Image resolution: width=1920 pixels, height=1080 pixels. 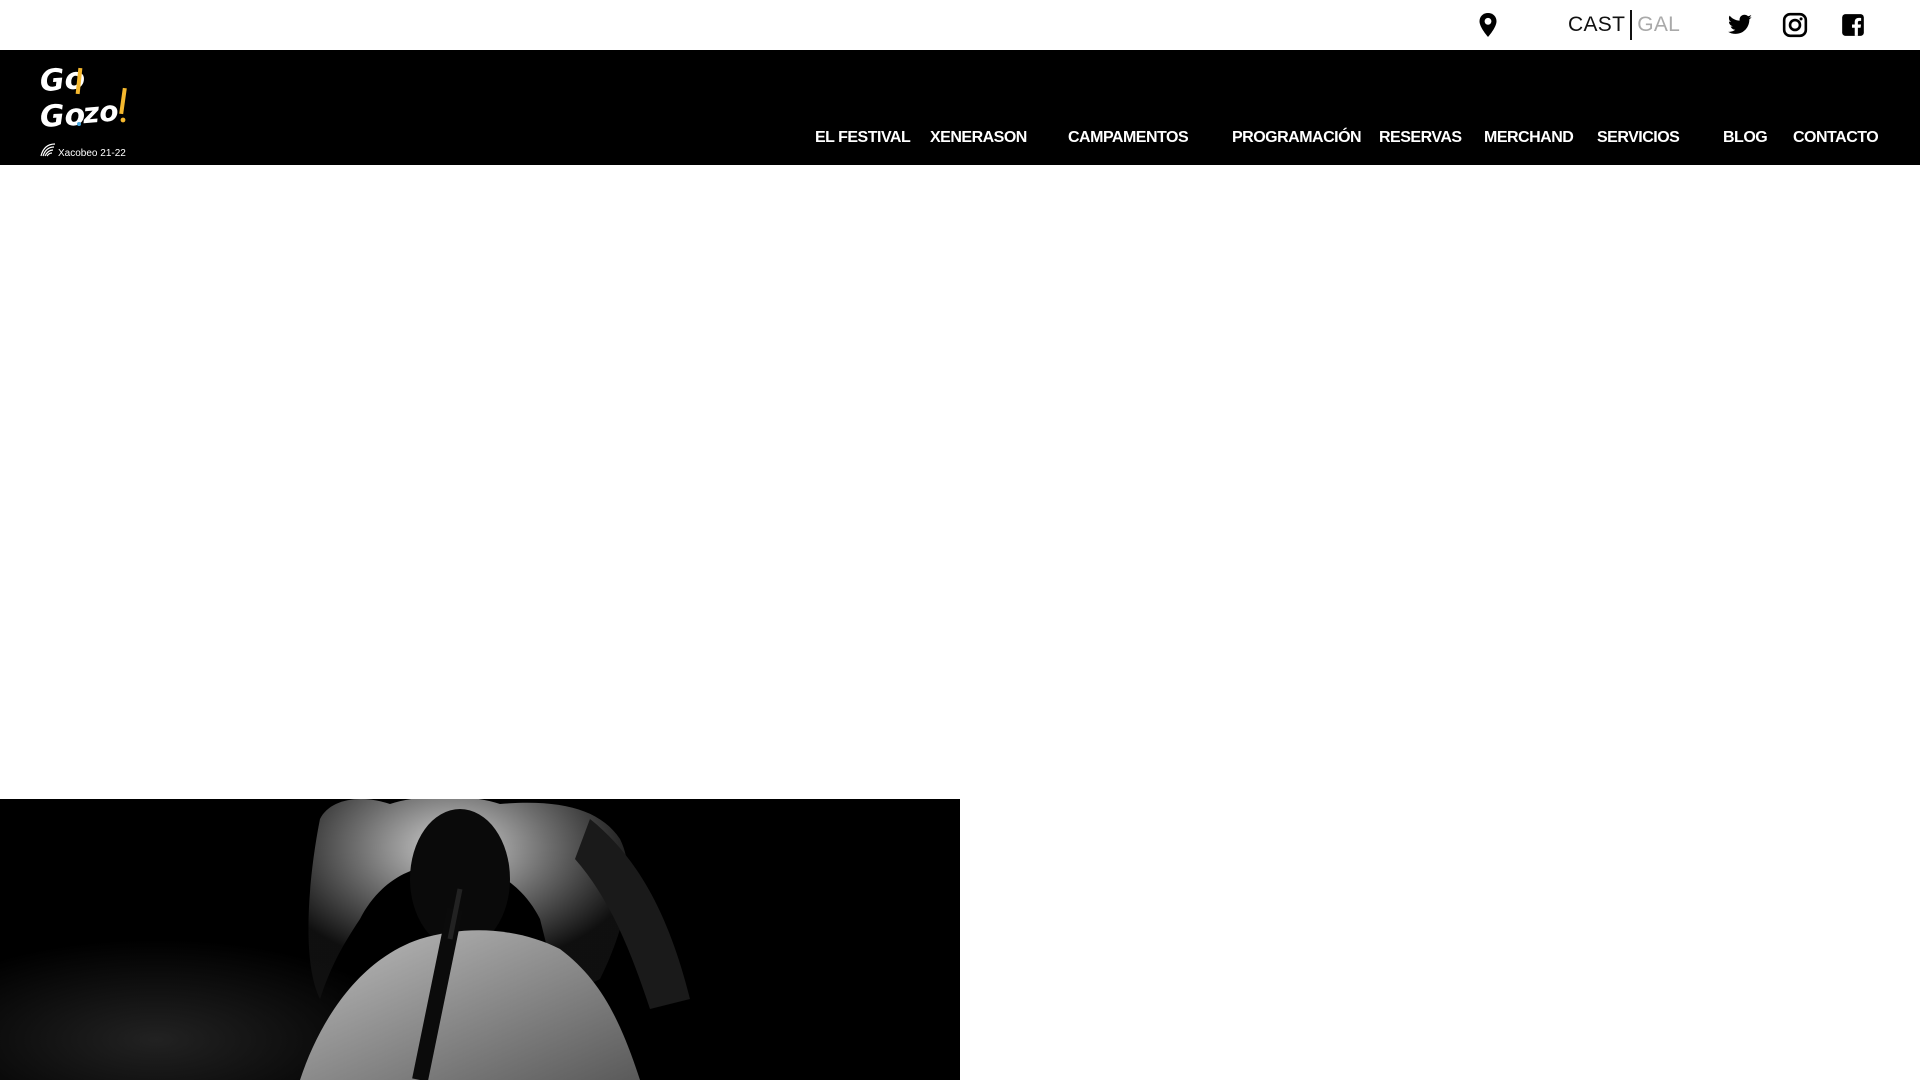 What do you see at coordinates (960, 25) in the screenshot?
I see `top-utility-bar: CAST GAL` at bounding box center [960, 25].